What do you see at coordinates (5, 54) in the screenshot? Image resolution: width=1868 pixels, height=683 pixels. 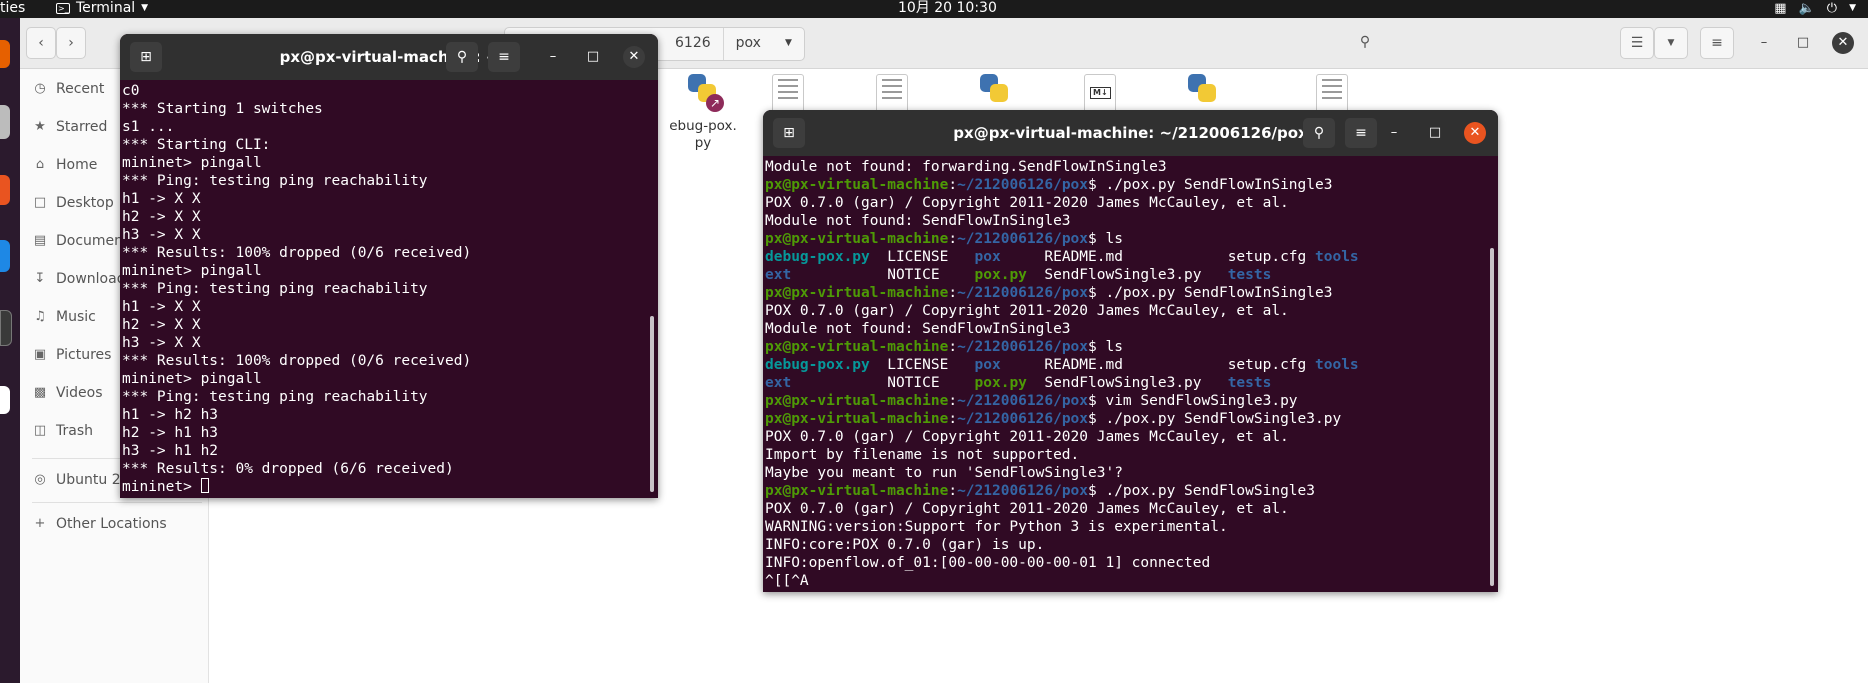 I see `firefox-icon` at bounding box center [5, 54].